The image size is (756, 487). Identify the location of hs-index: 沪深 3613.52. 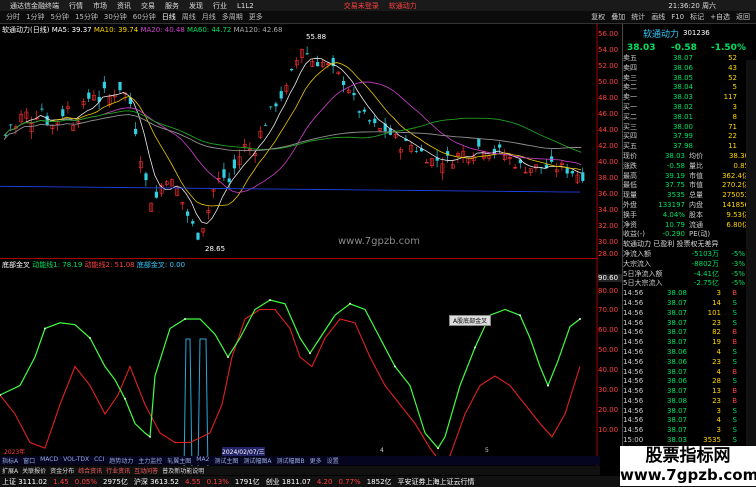
(156, 482).